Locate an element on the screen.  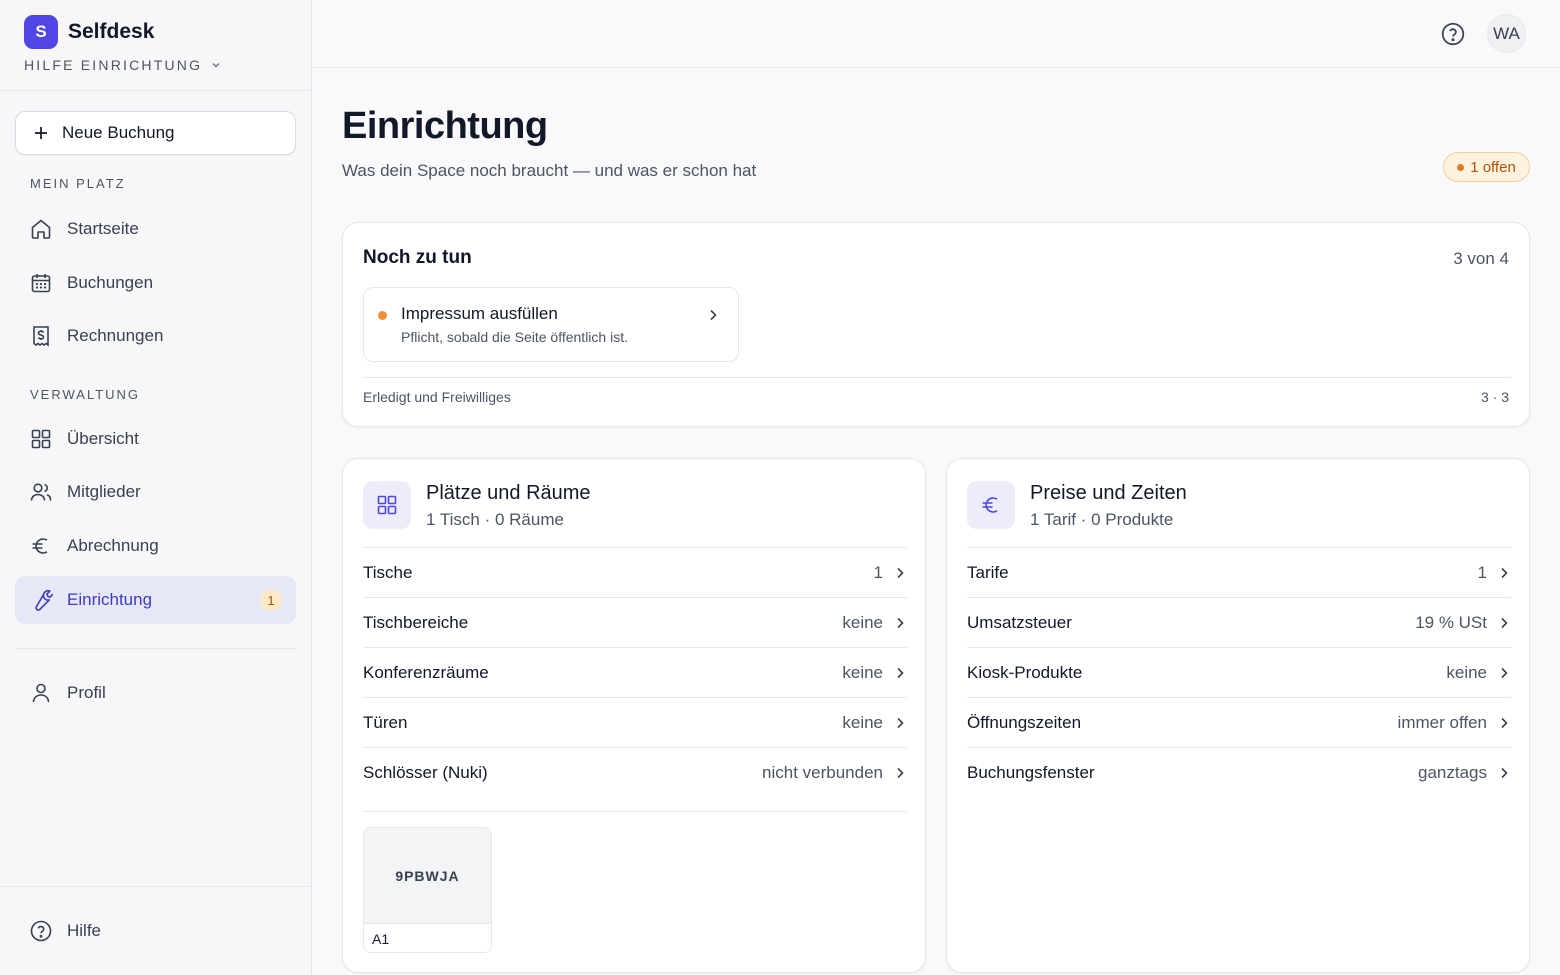
row-tueren: Türen keine is located at coordinates (635, 722).